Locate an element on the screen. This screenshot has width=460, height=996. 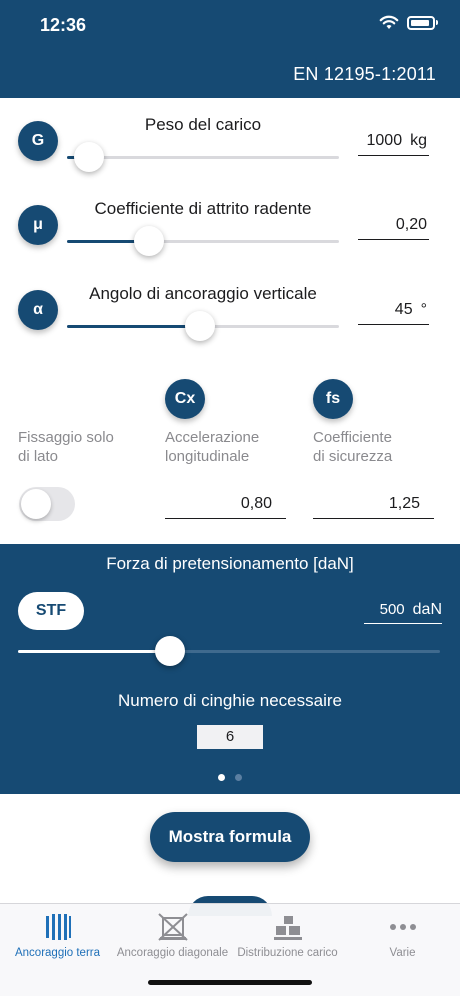
tab-misc-label: Varie is located at coordinates (402, 953).